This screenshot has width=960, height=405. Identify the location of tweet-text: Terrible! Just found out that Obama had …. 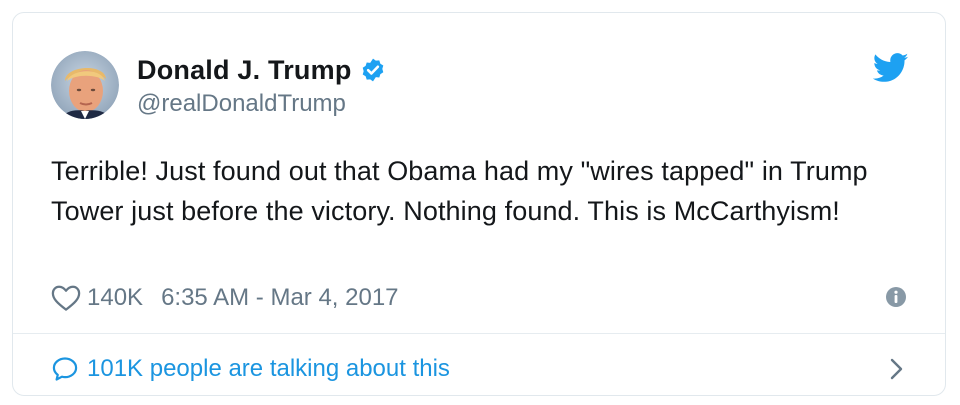
(459, 191).